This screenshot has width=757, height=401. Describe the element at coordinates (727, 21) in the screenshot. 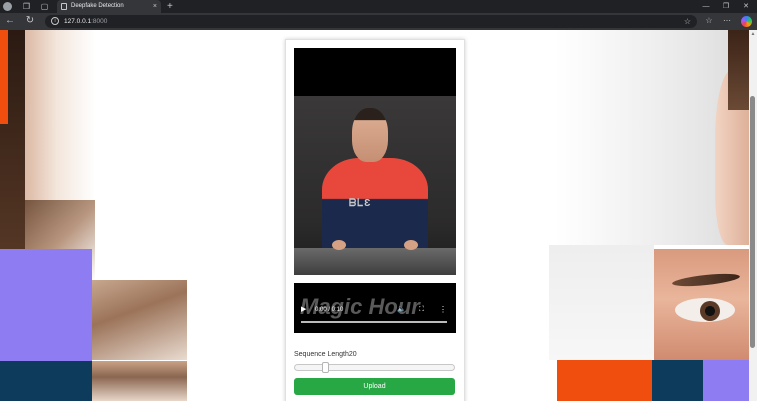

I see `more-menu-icon: ⋯` at that location.